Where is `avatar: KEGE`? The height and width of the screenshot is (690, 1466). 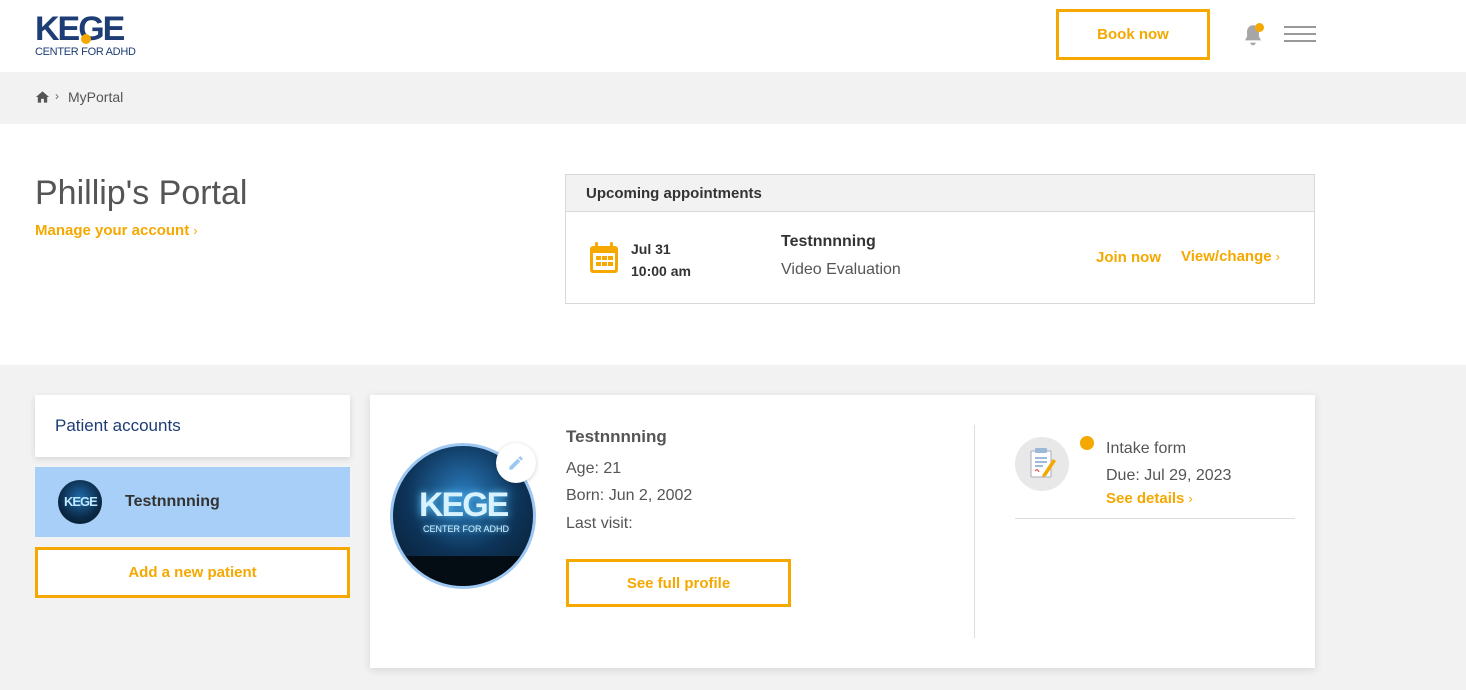 avatar: KEGE is located at coordinates (80, 502).